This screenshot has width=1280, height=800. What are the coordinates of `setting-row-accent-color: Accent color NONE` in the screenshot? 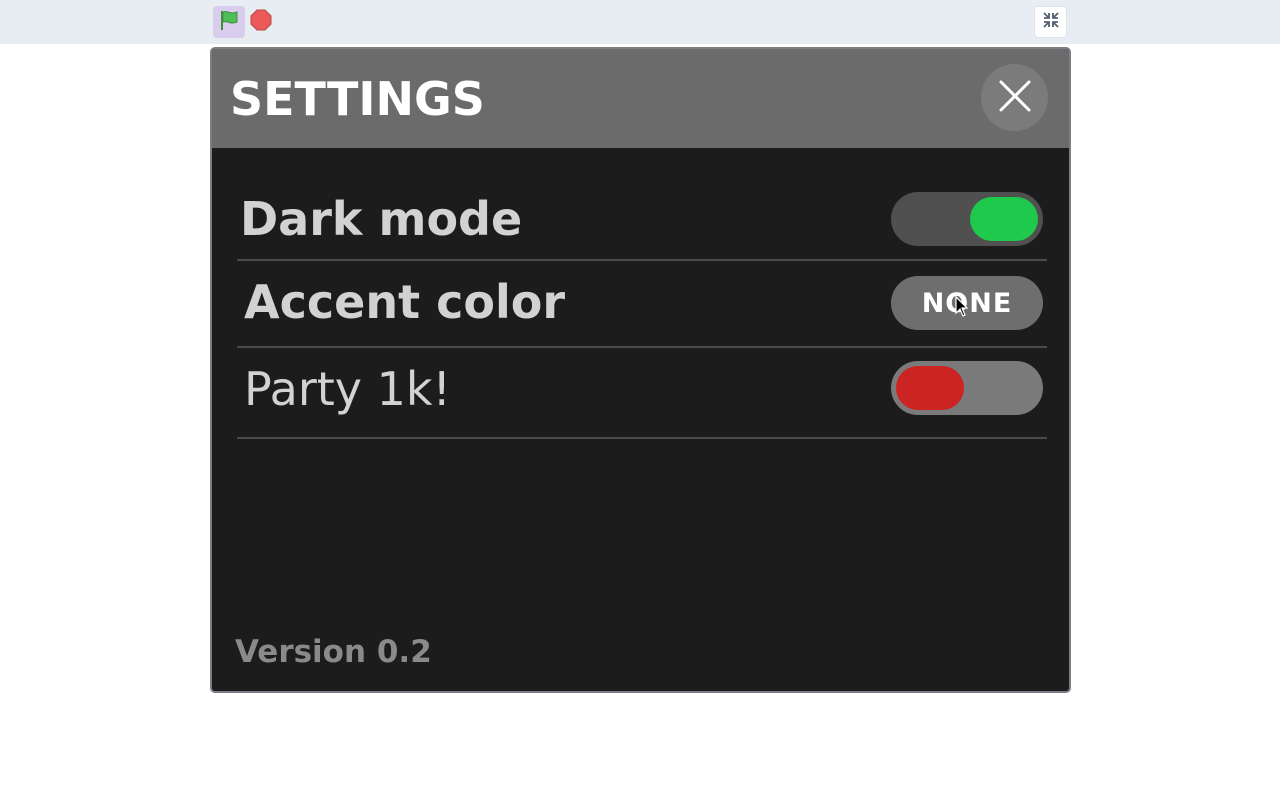 It's located at (642, 311).